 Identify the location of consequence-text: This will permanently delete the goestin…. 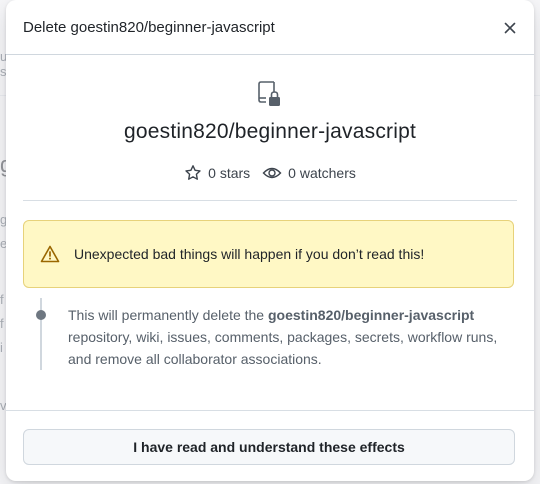
(290, 337).